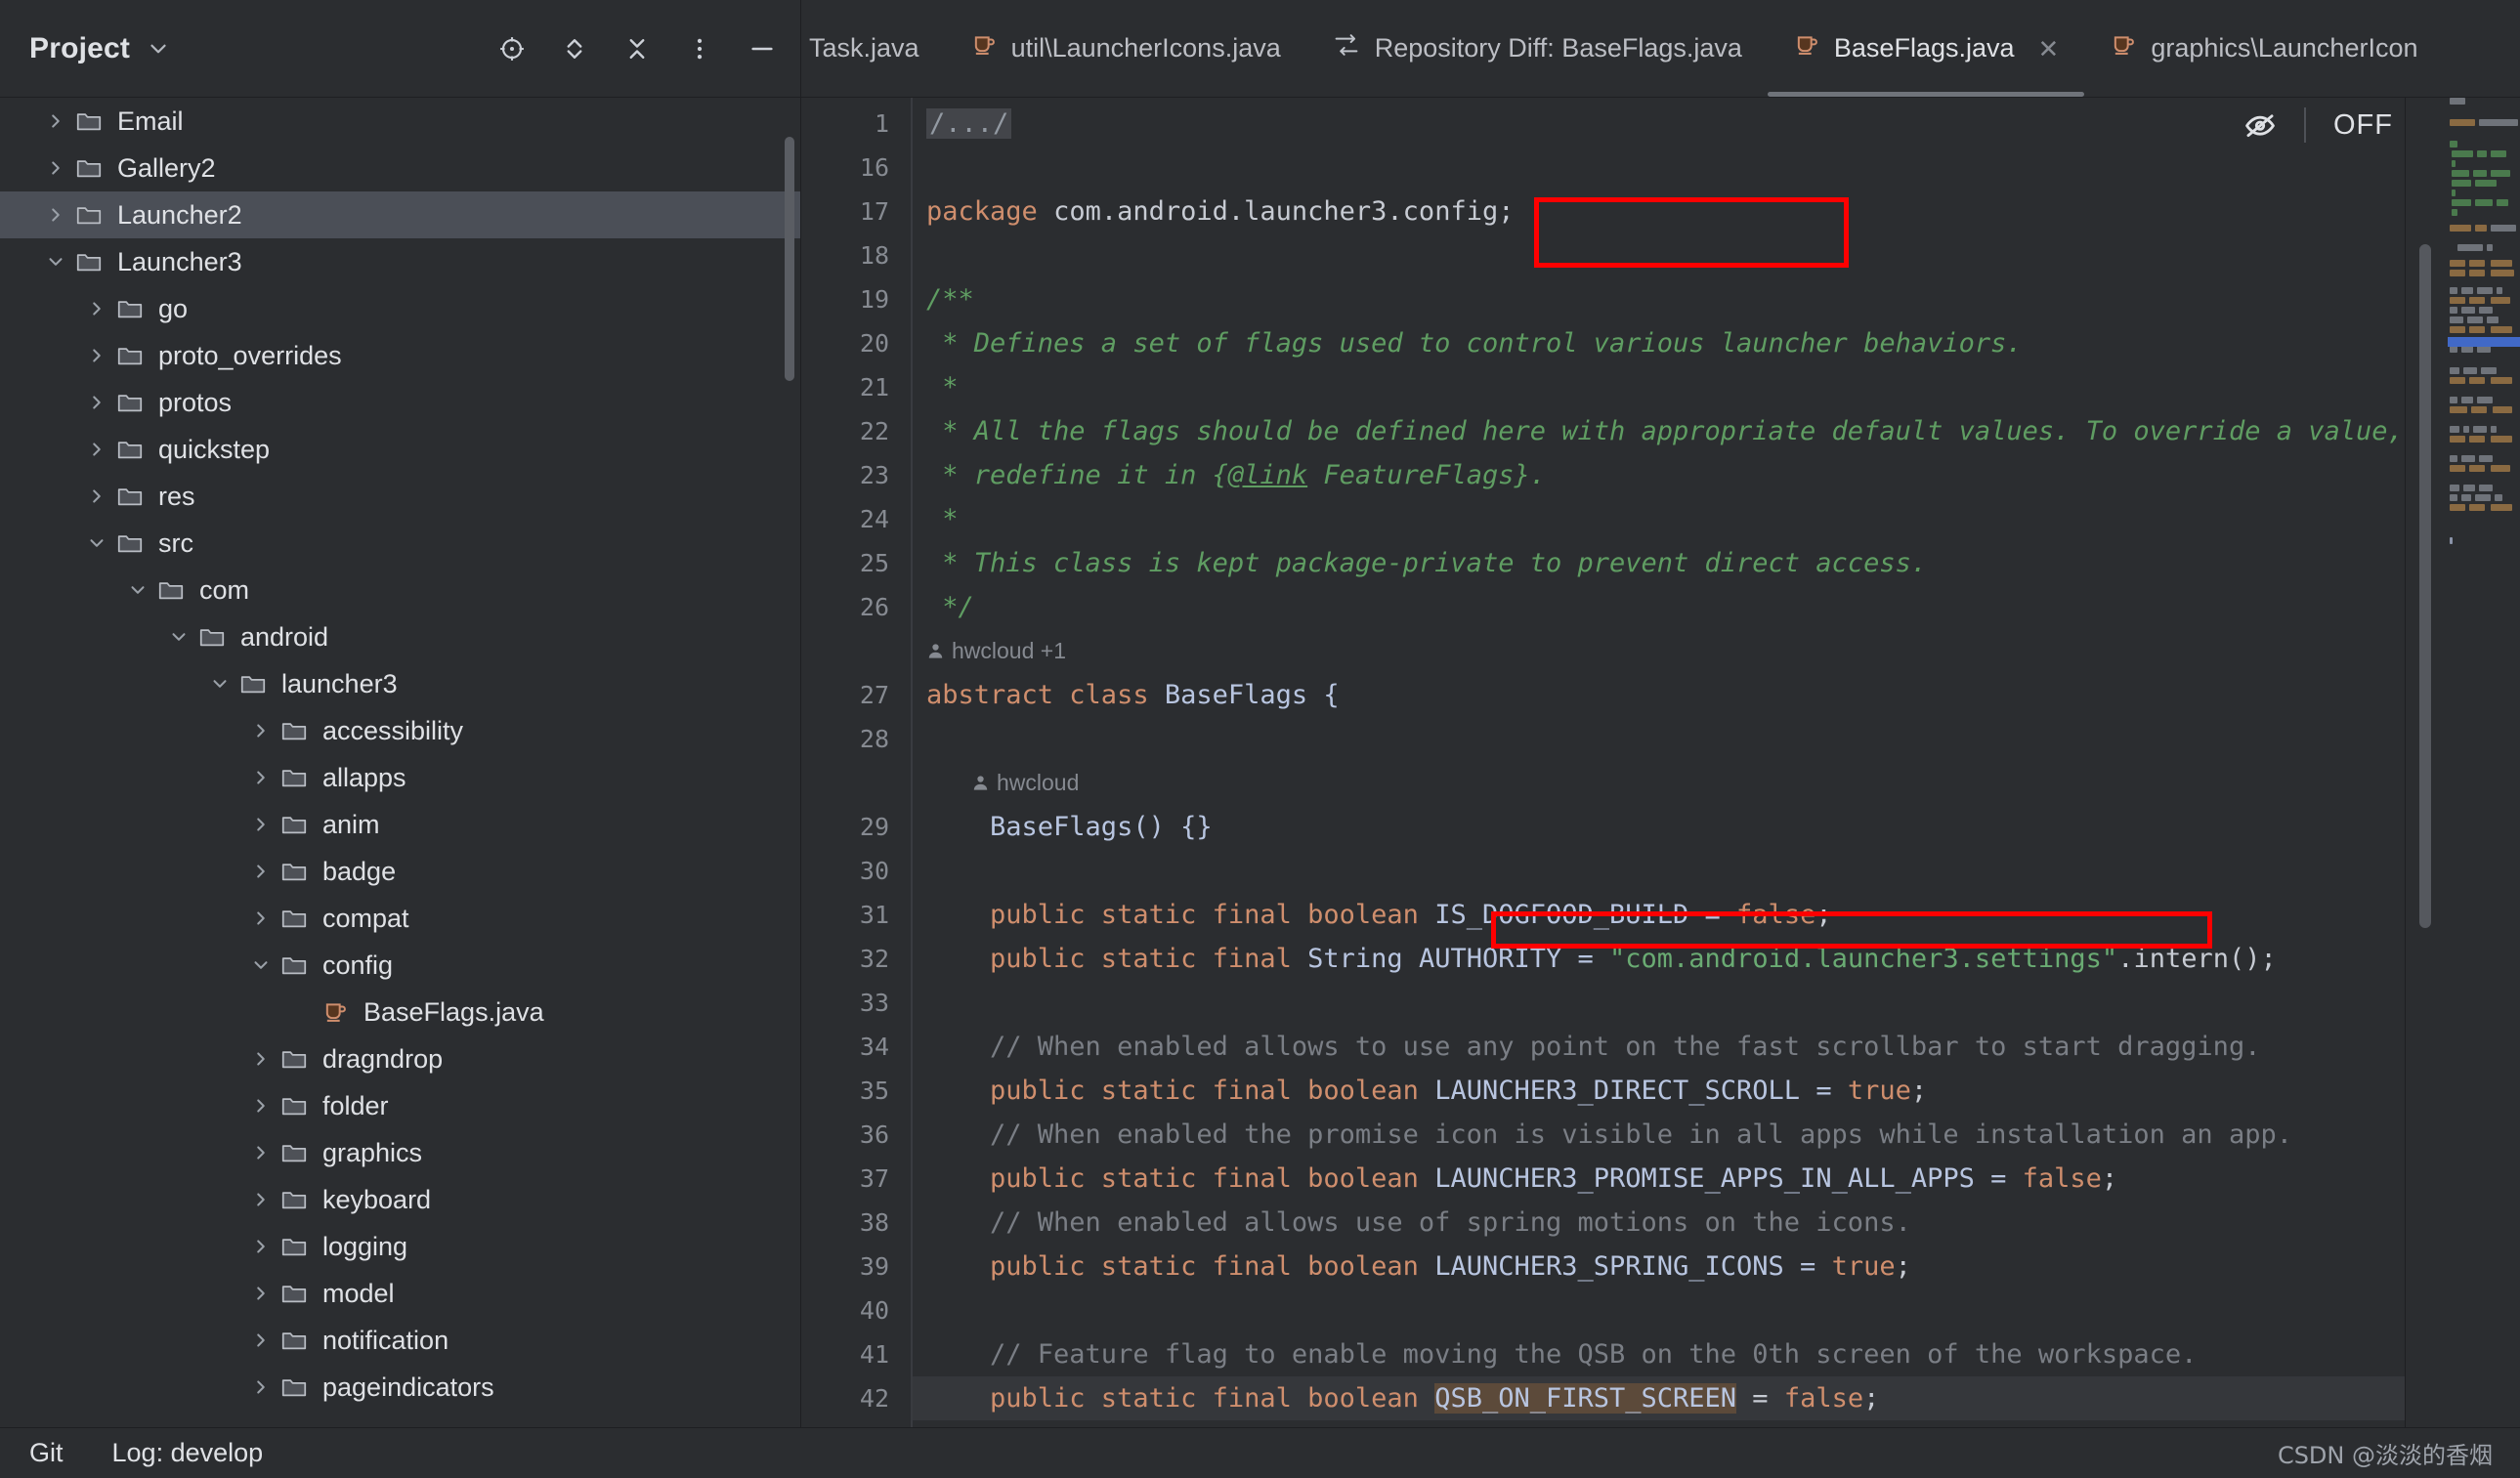 Image resolution: width=2520 pixels, height=1478 pixels. Describe the element at coordinates (1806, 48) in the screenshot. I see `java-file-icon` at that location.